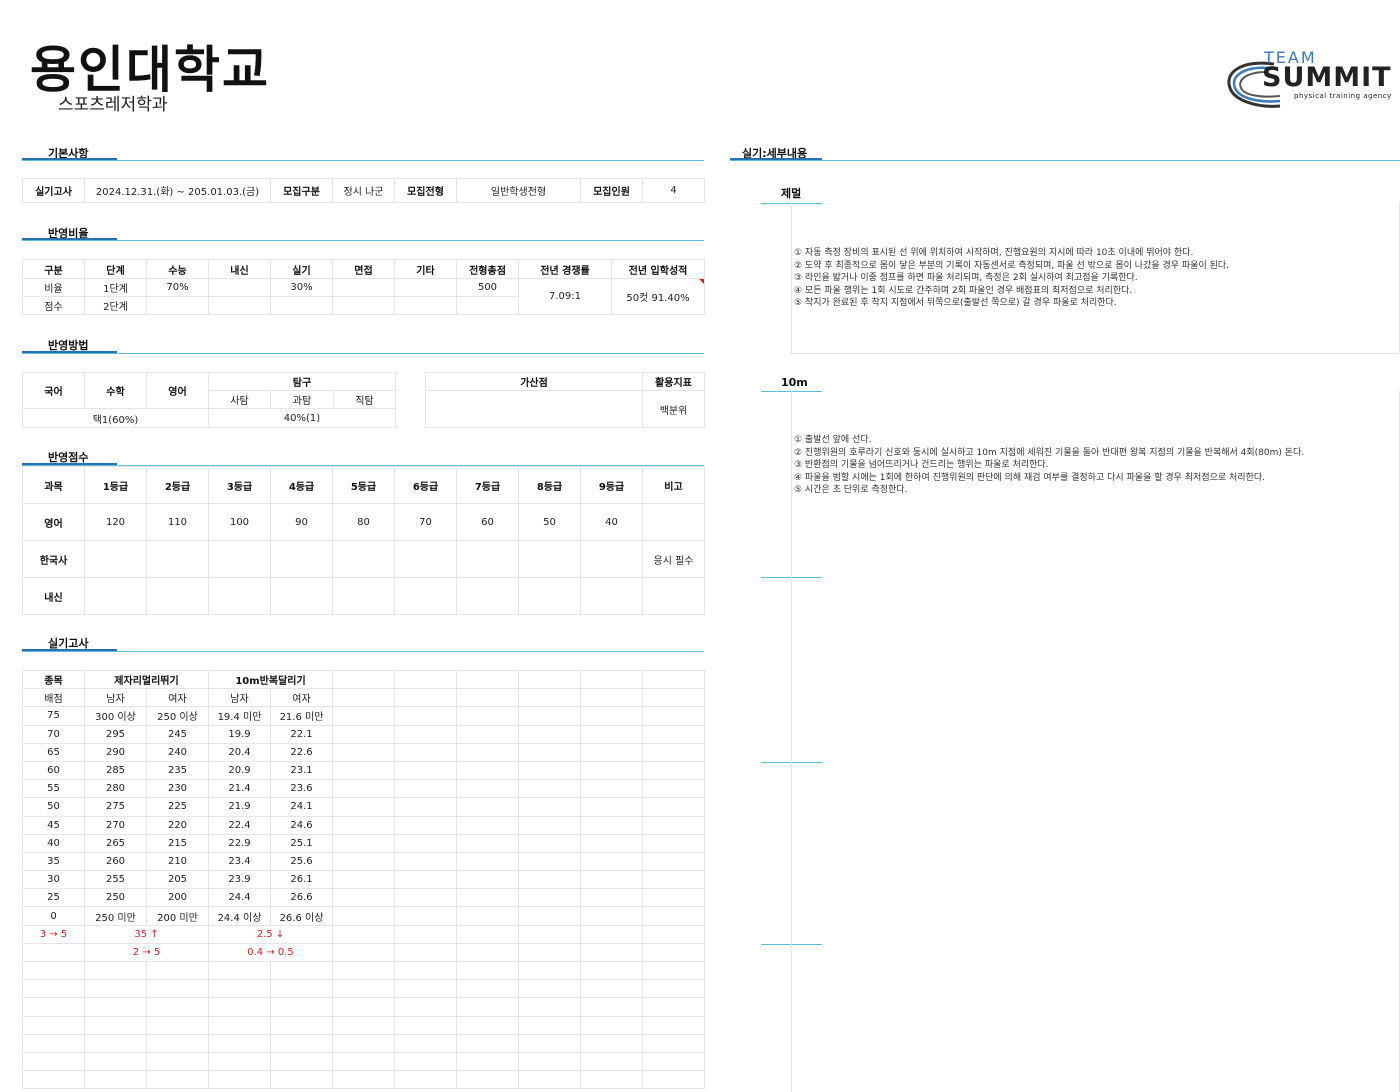  I want to click on logo-text-tagline: physical training agency, so click(1343, 96).